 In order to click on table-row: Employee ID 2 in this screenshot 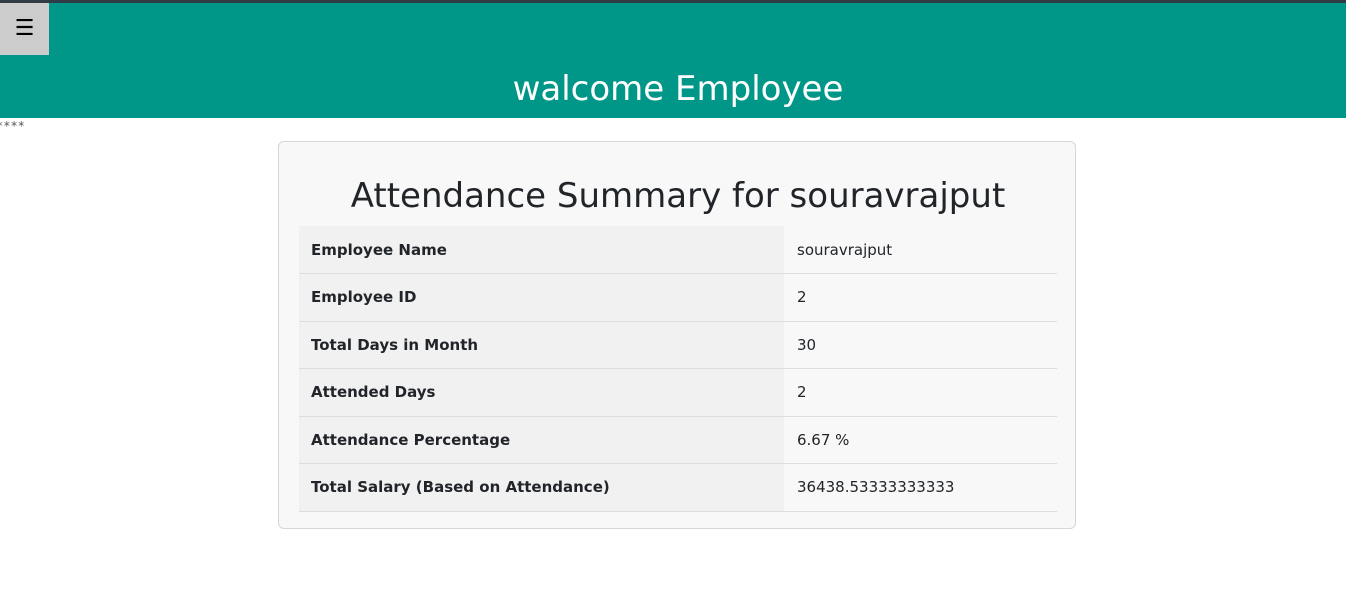, I will do `click(678, 297)`.